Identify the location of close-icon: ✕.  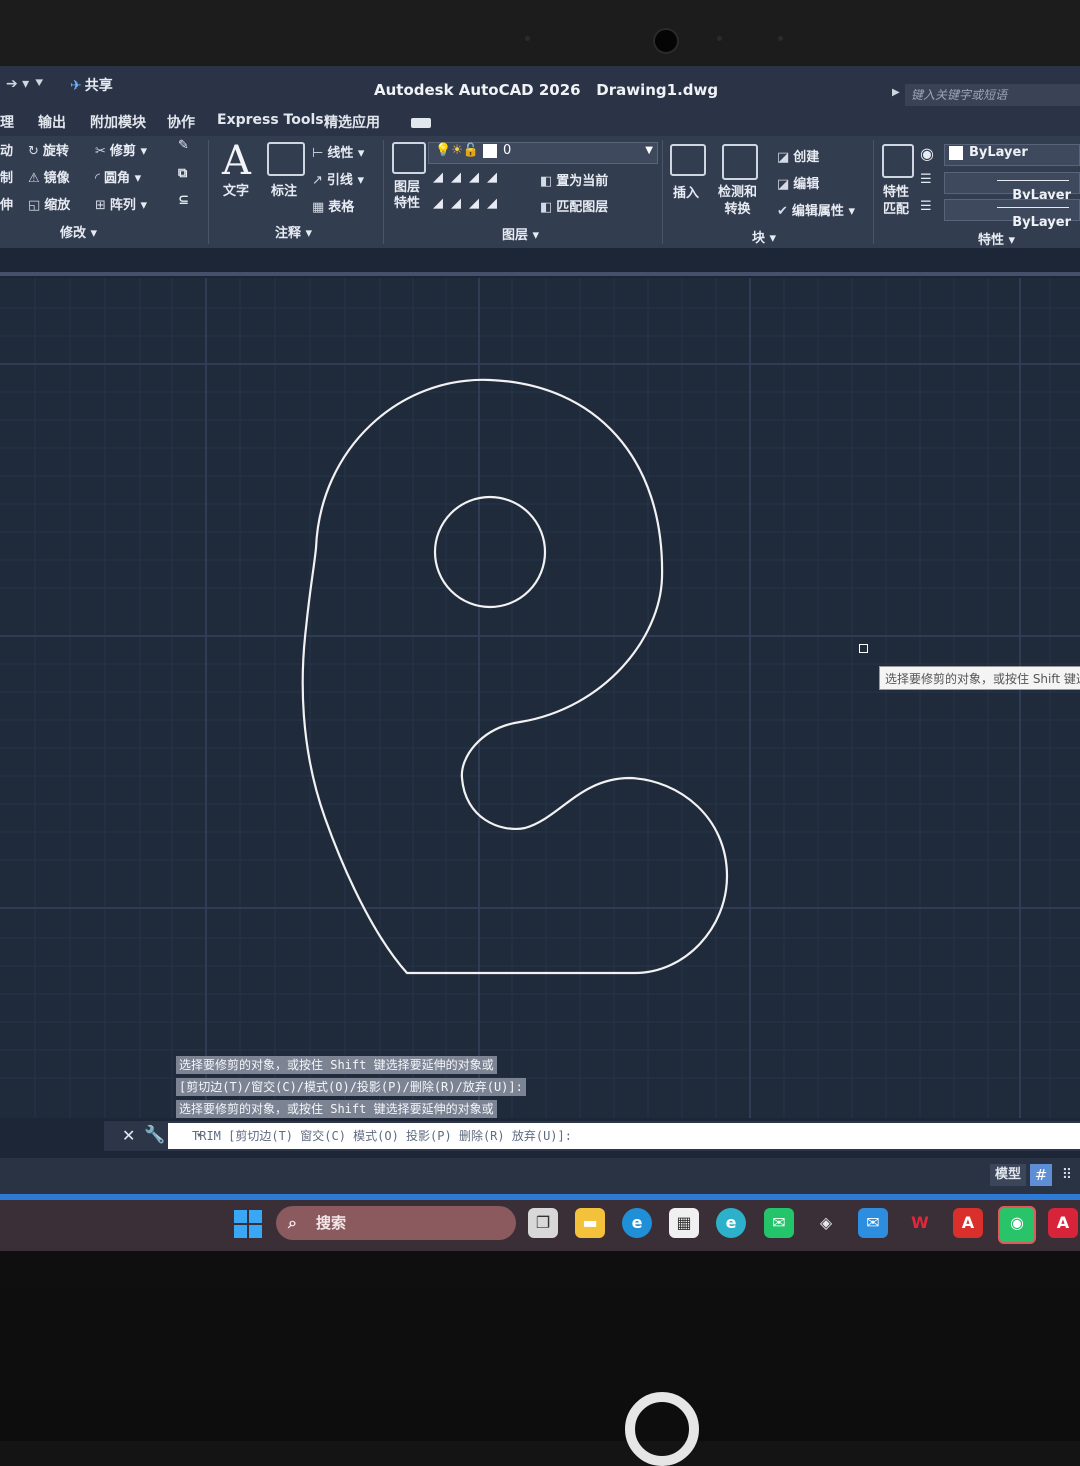
(128, 1135).